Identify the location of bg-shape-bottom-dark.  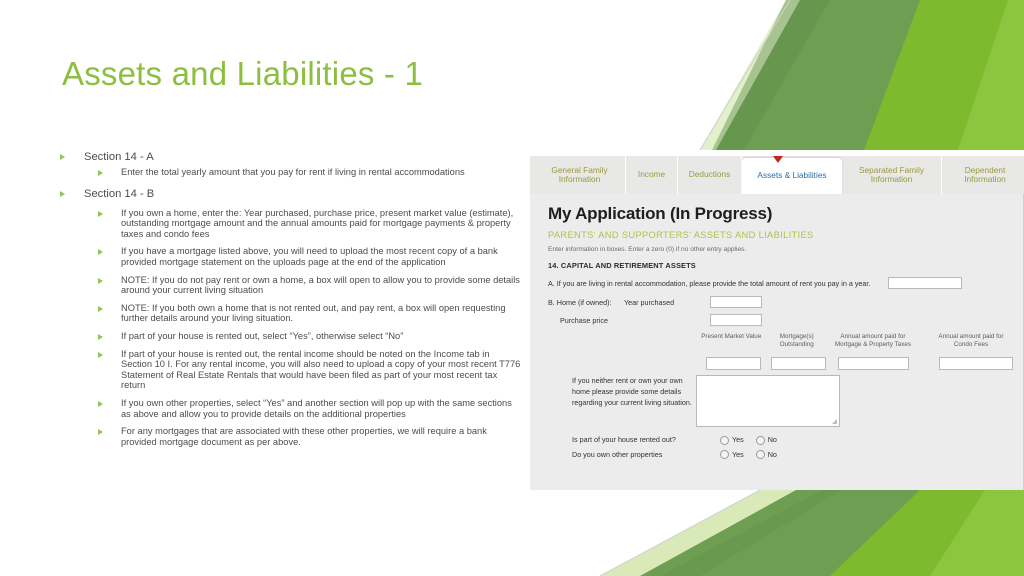
(812, 533).